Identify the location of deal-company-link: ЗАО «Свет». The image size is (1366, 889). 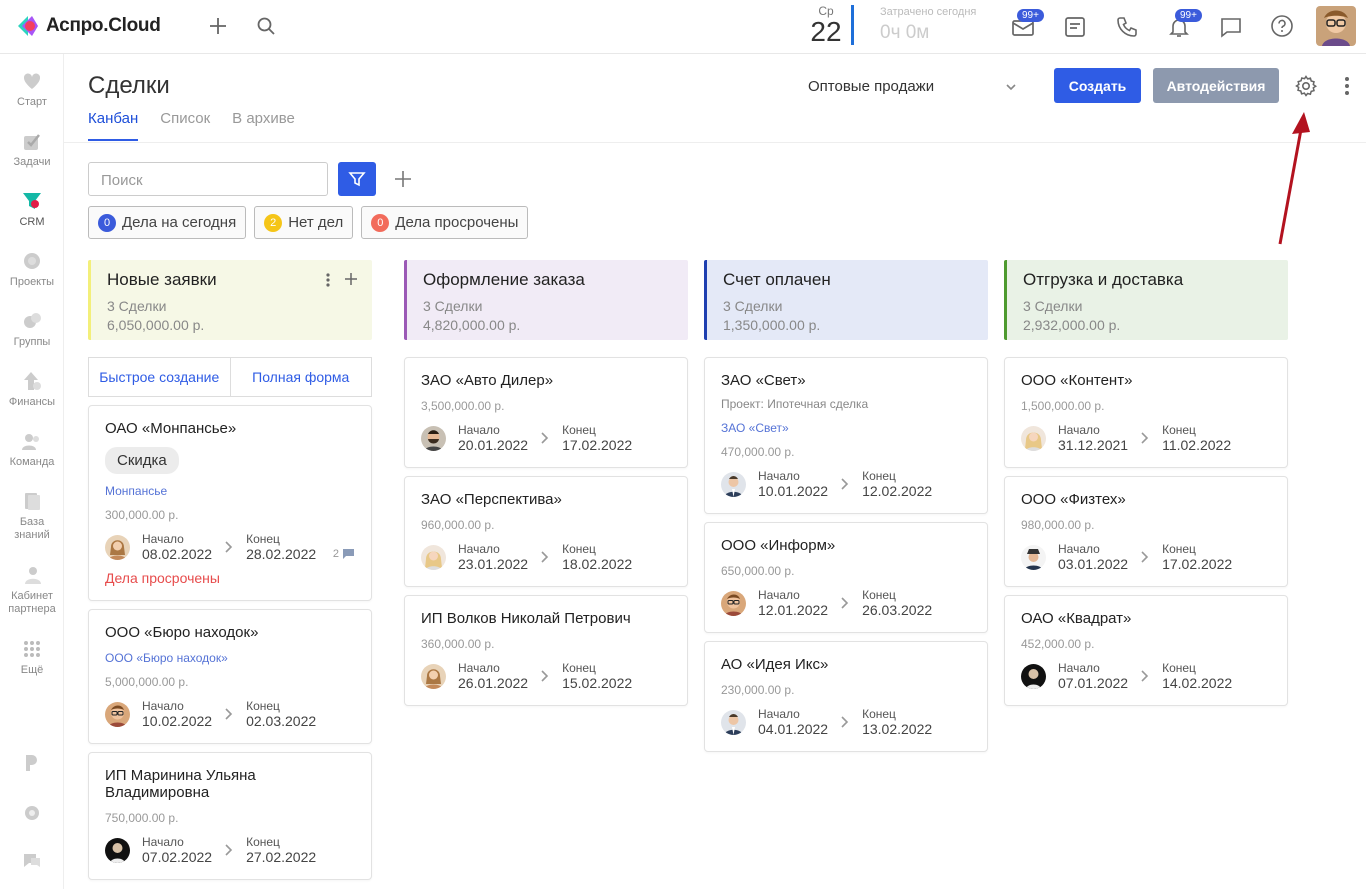
(846, 428).